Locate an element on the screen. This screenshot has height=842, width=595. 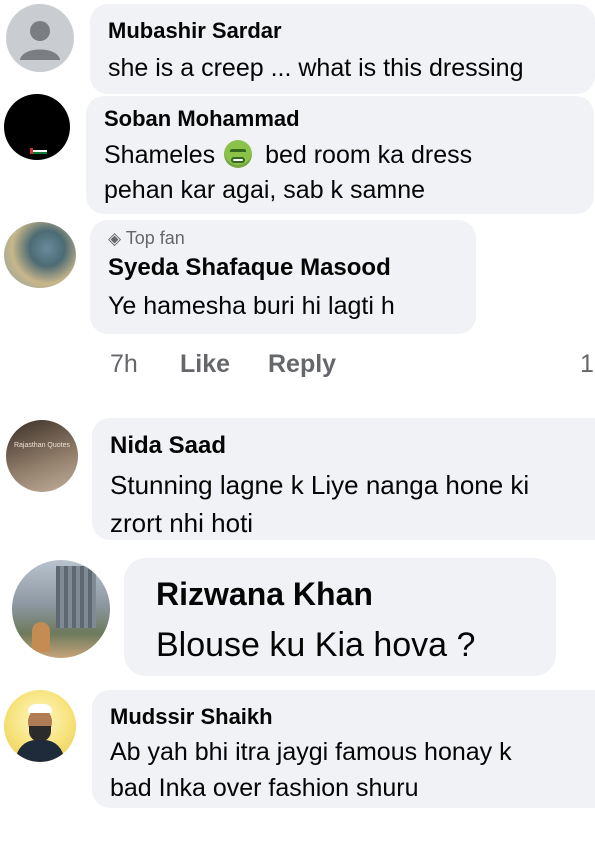
comment-author: Rizwana Khan is located at coordinates (264, 594).